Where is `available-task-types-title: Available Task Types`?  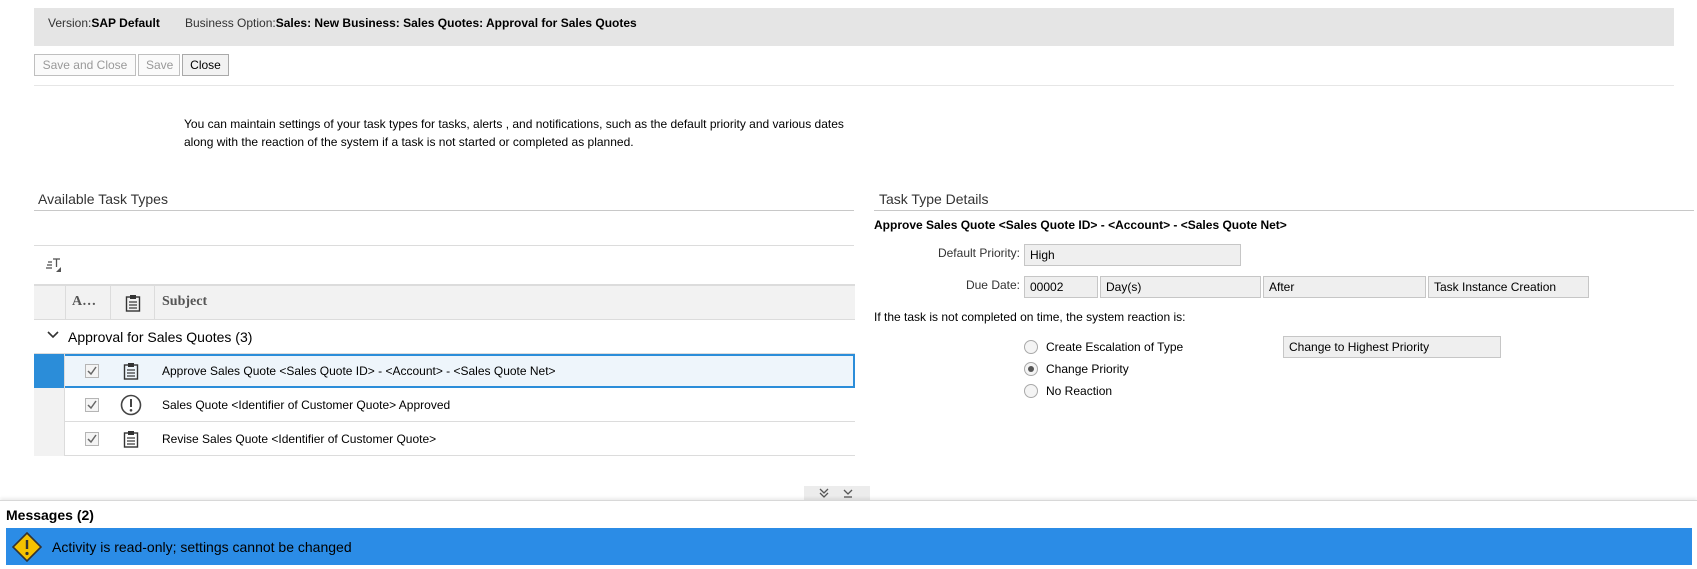 available-task-types-title: Available Task Types is located at coordinates (103, 199).